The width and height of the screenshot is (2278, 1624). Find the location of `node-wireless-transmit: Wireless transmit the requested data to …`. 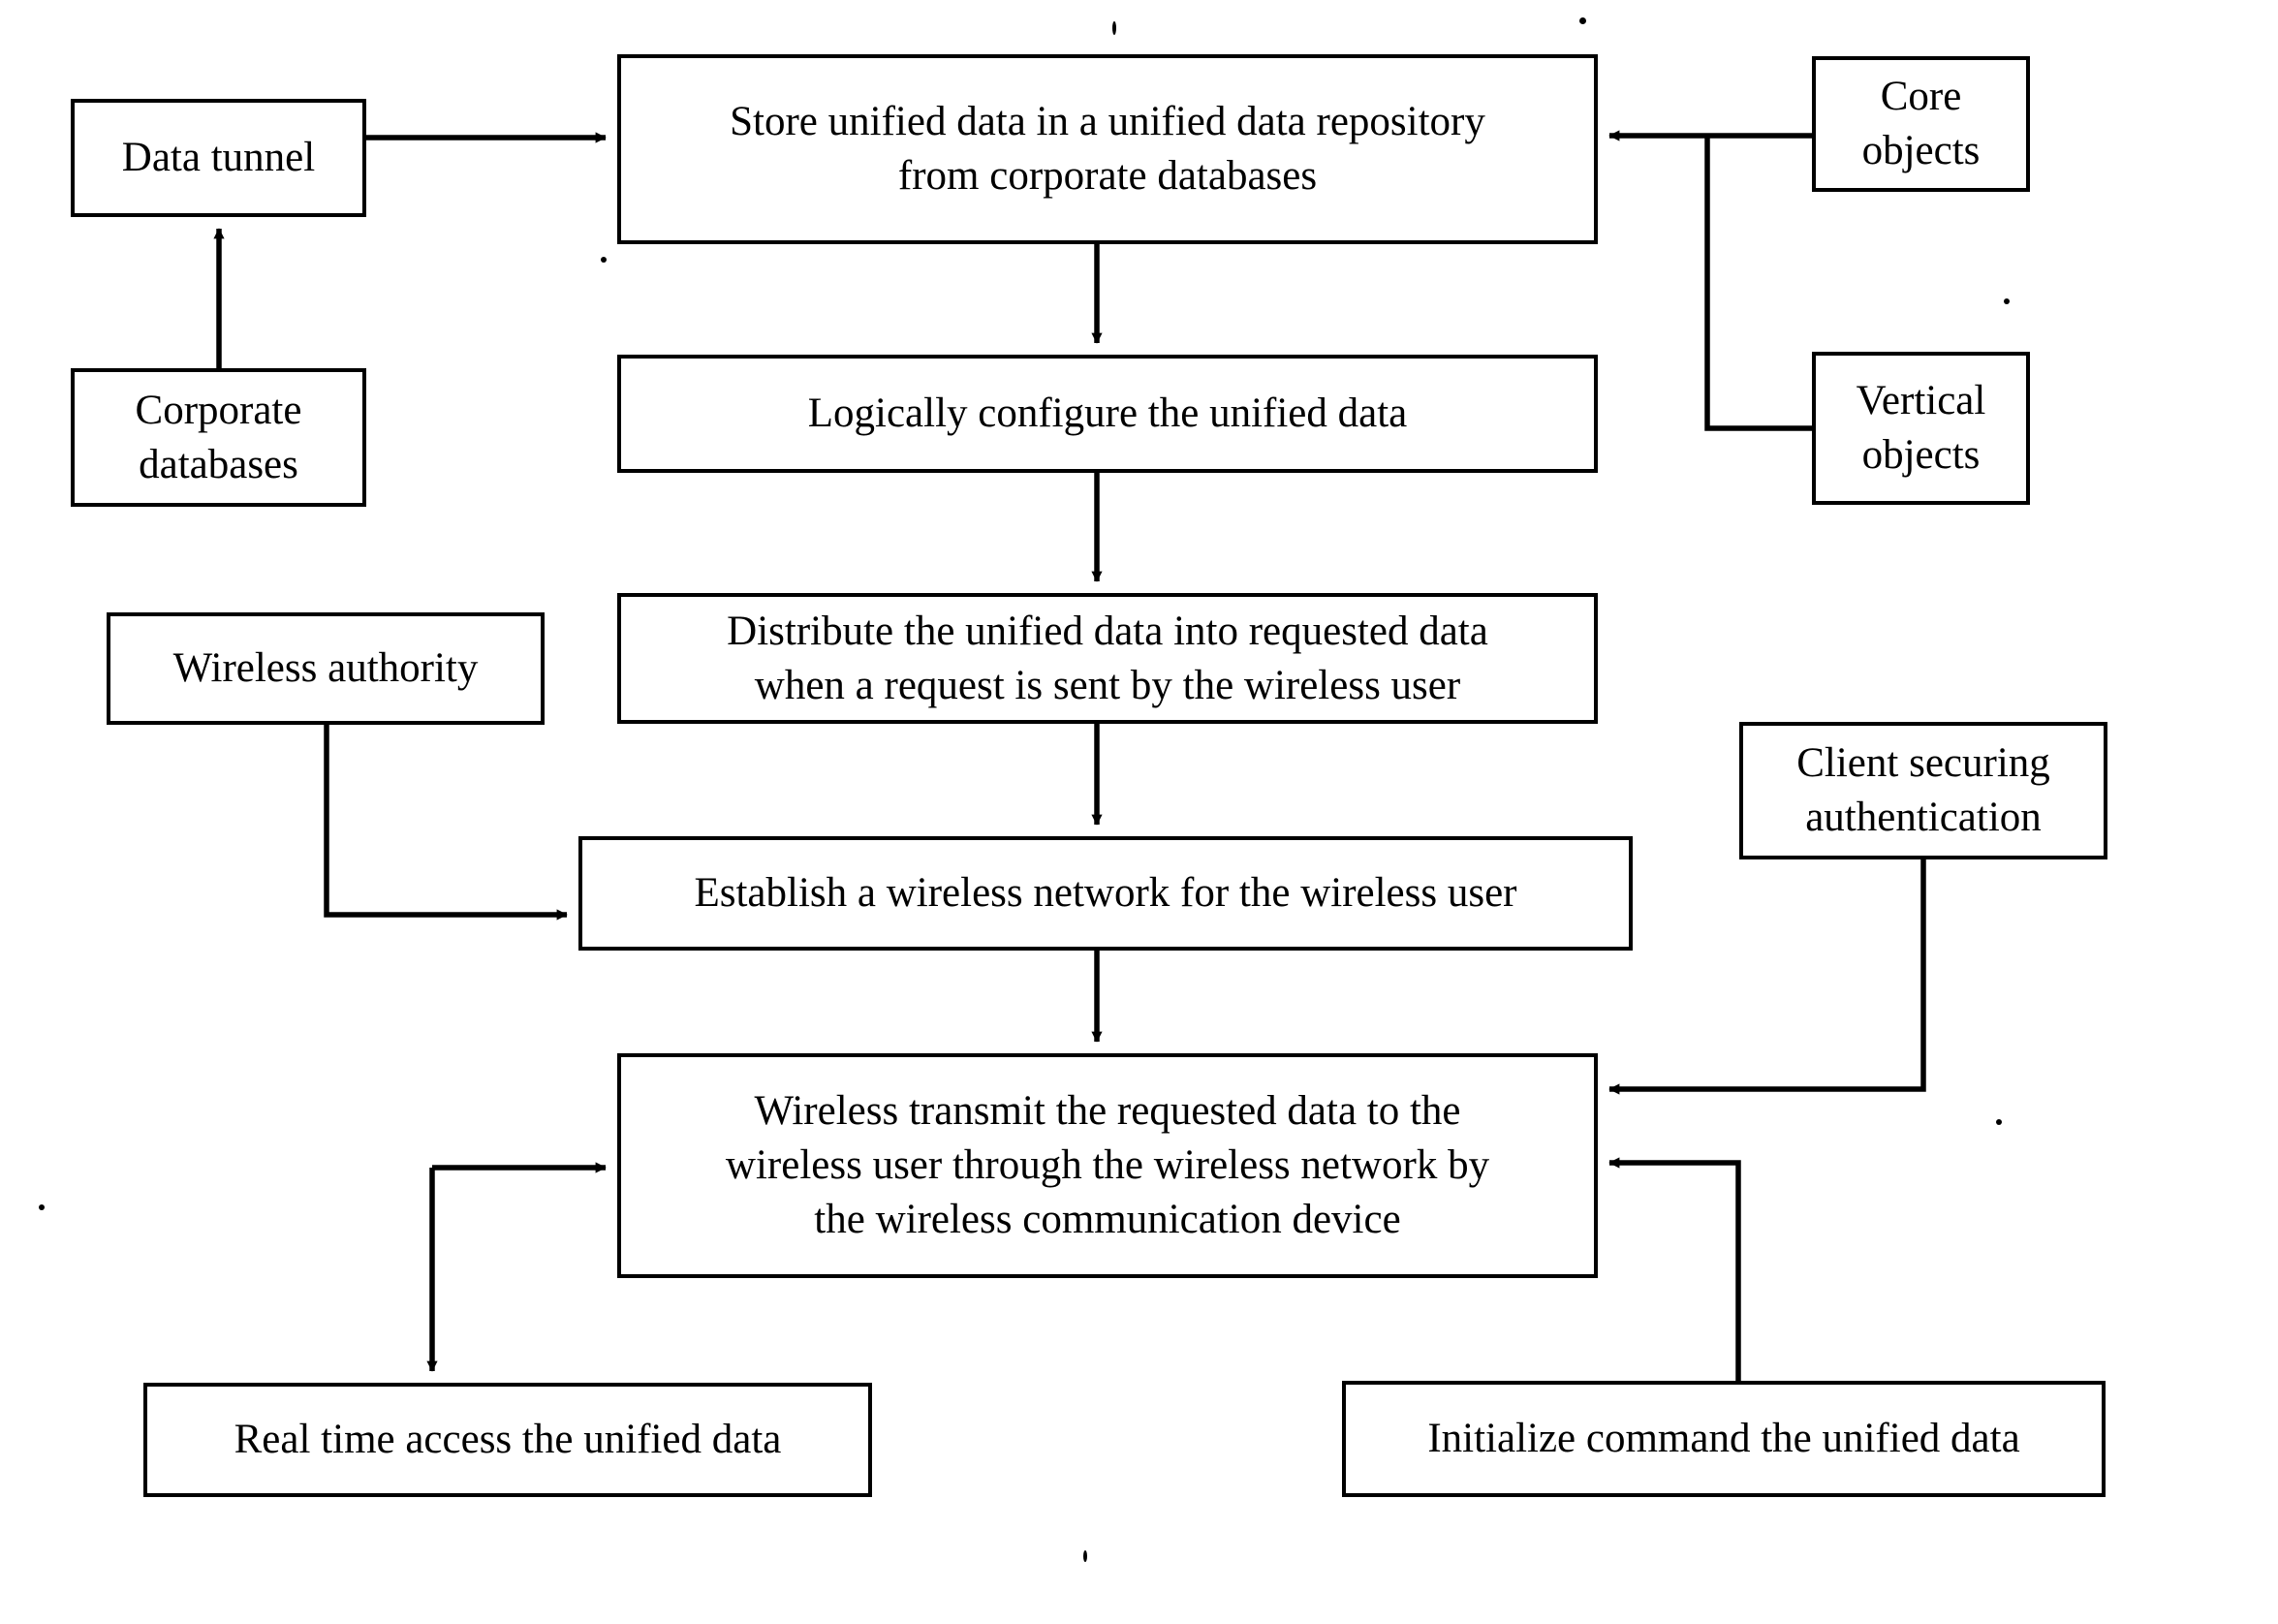

node-wireless-transmit: Wireless transmit the requested data to … is located at coordinates (1107, 1165).